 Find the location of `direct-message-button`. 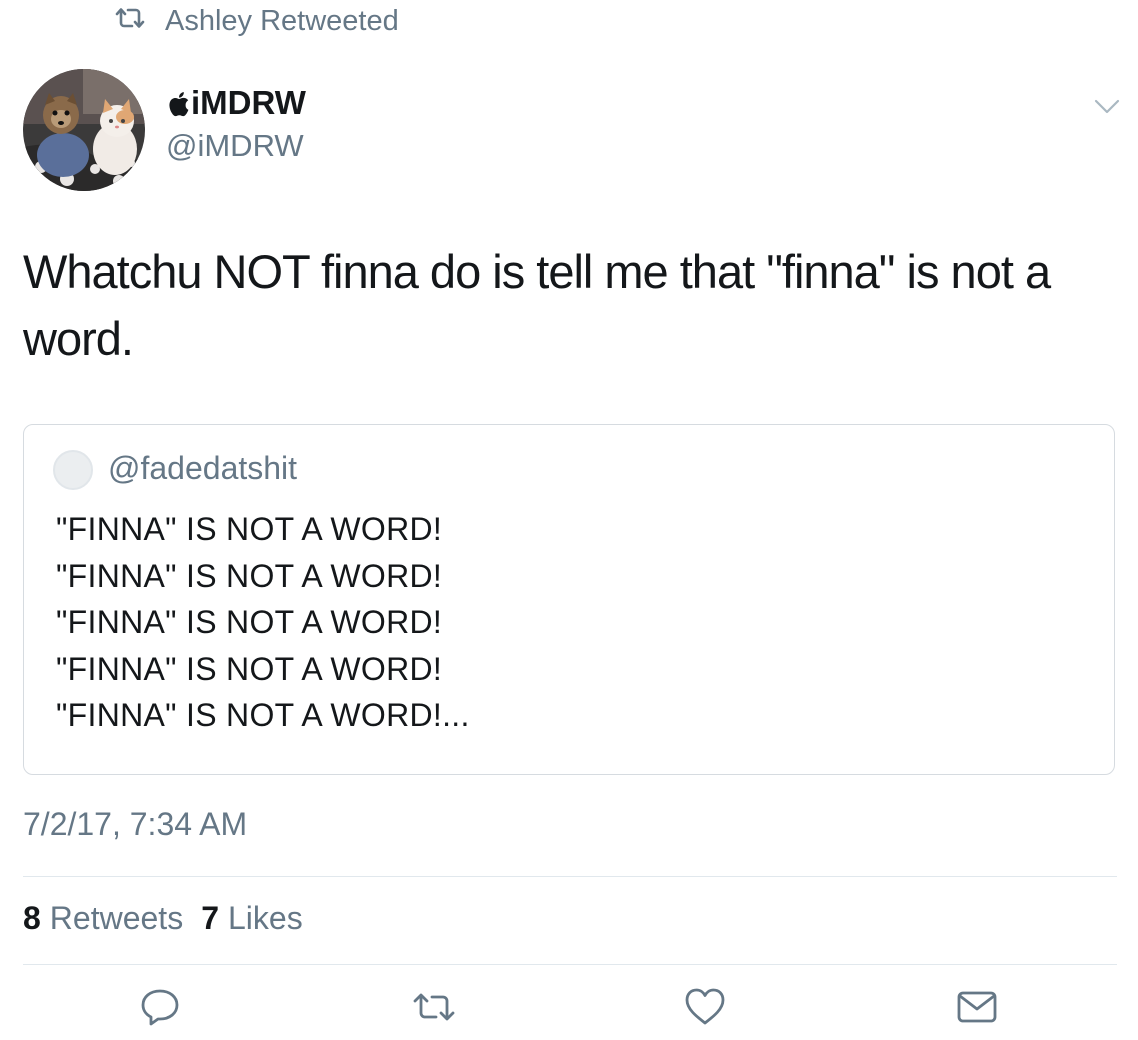

direct-message-button is located at coordinates (977, 1007).